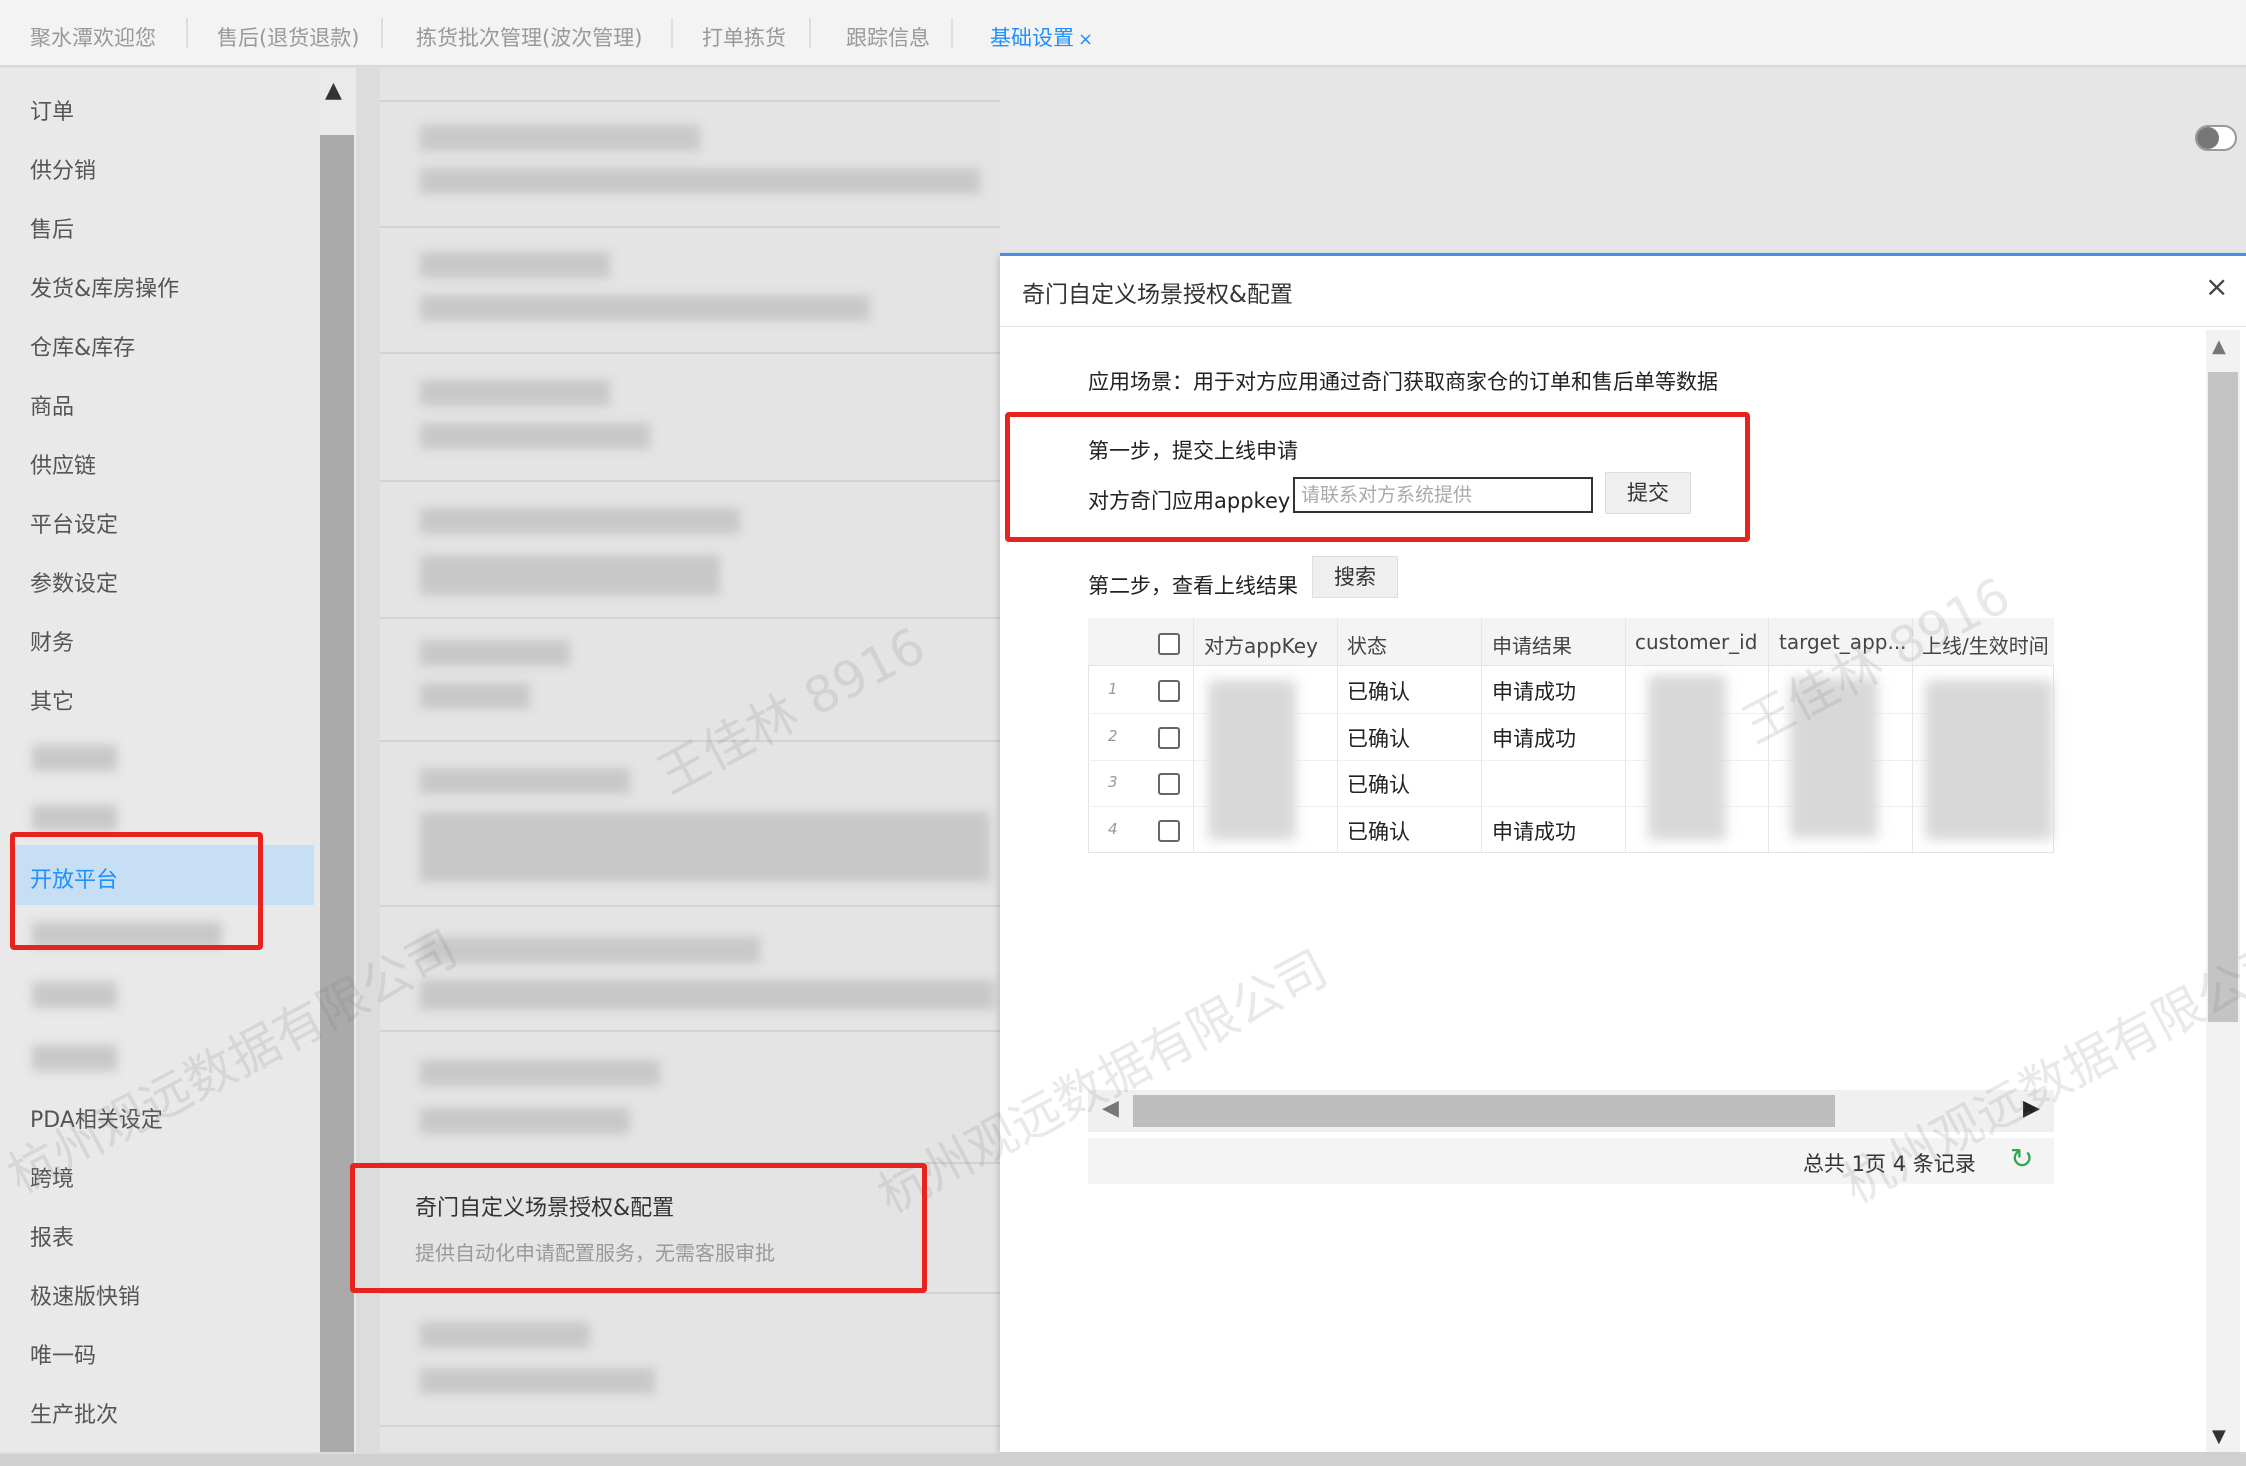 This screenshot has height=1466, width=2246. Describe the element at coordinates (1169, 644) in the screenshot. I see `select-all-checkbox` at that location.